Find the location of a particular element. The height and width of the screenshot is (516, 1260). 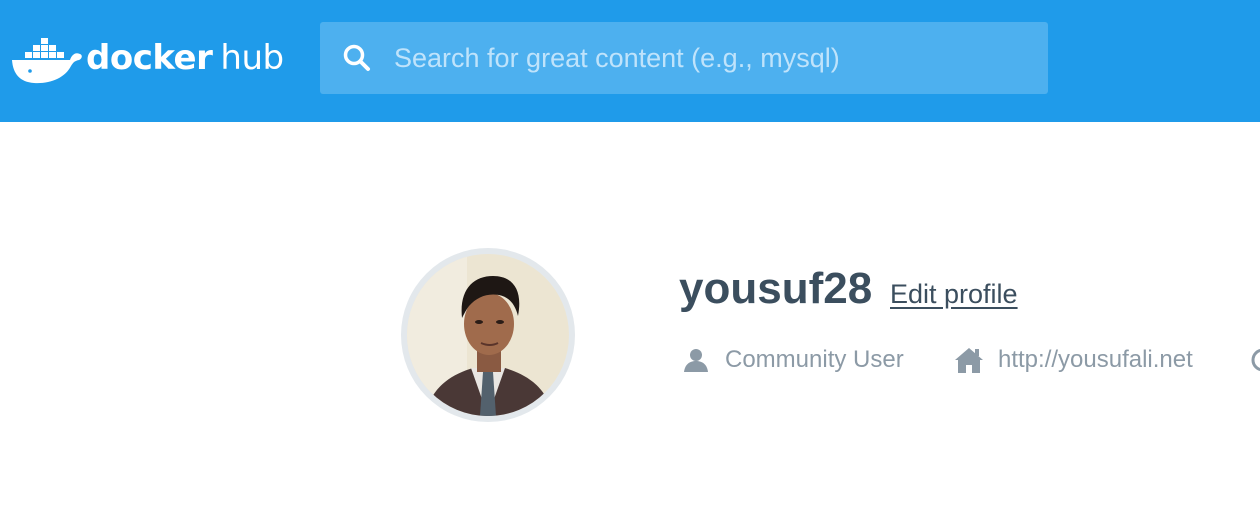

account-type-label: Community User is located at coordinates (814, 359).